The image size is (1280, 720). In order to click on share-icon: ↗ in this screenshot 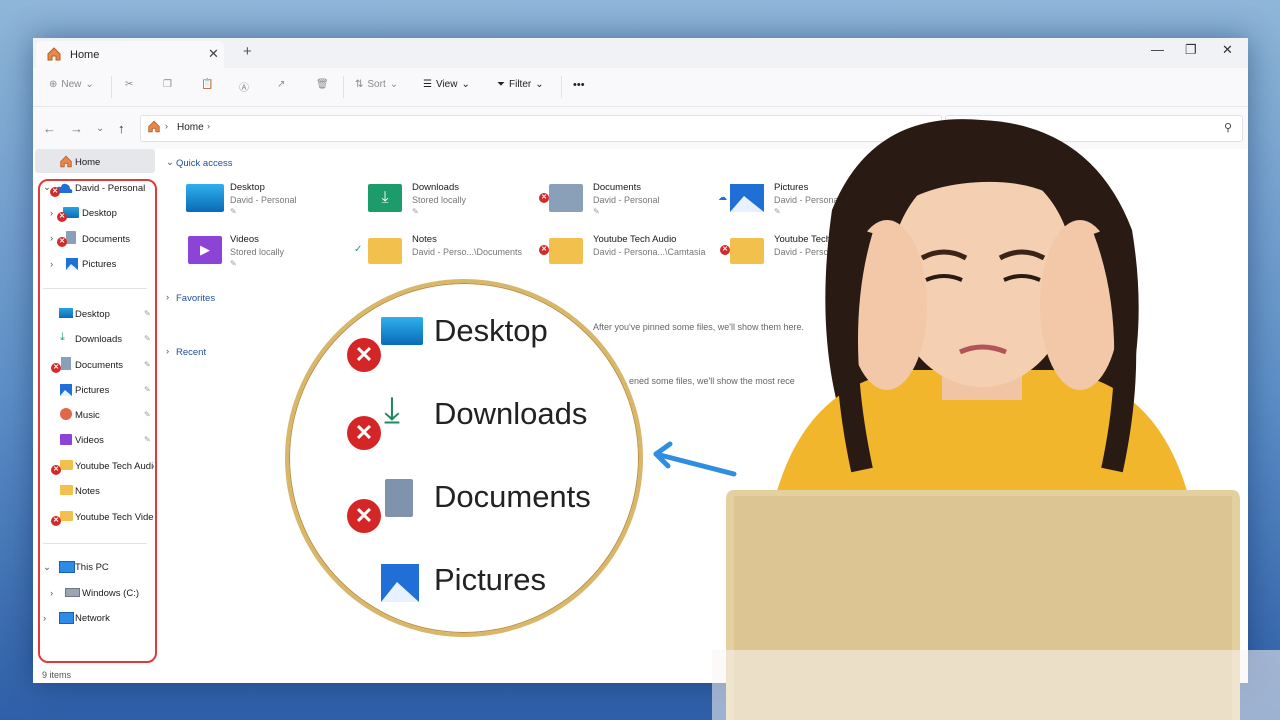, I will do `click(281, 84)`.